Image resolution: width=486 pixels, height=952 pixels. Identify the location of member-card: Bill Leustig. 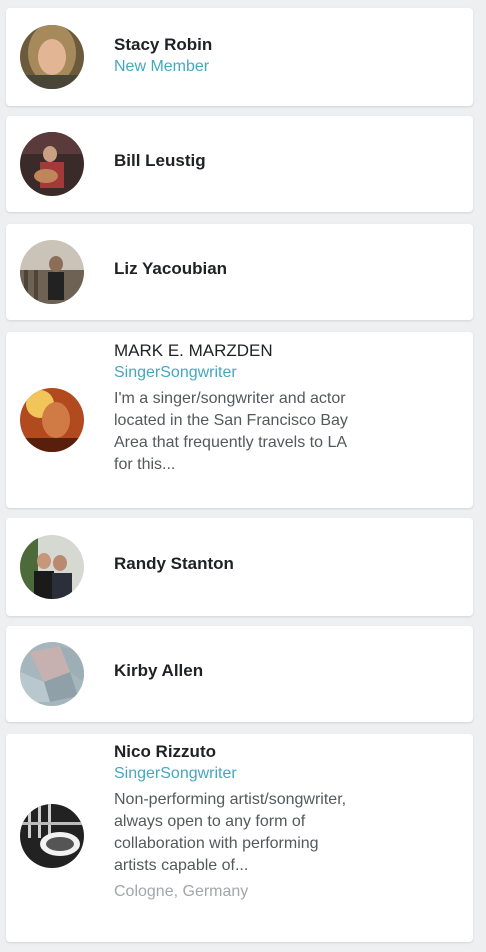
(239, 164).